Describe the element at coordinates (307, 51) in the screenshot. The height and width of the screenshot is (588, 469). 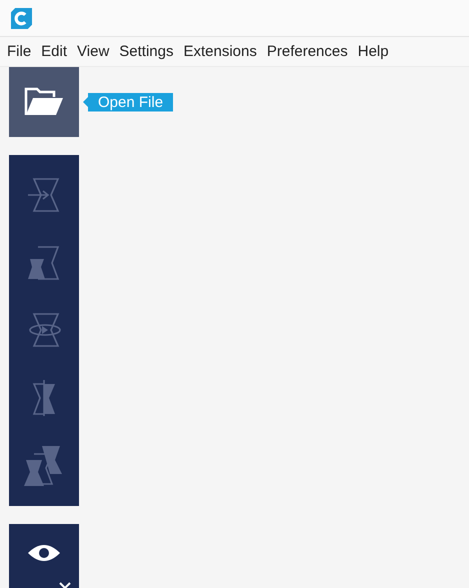
I see `menu-item: Preferences` at that location.